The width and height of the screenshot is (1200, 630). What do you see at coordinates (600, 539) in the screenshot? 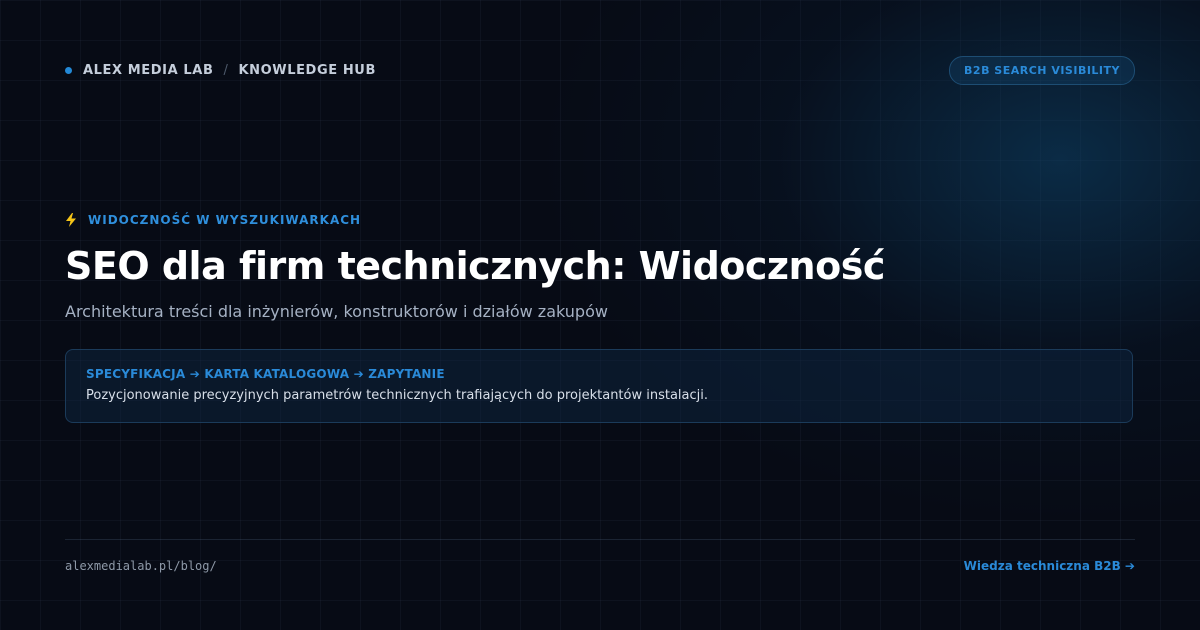
I see `footer-divider` at bounding box center [600, 539].